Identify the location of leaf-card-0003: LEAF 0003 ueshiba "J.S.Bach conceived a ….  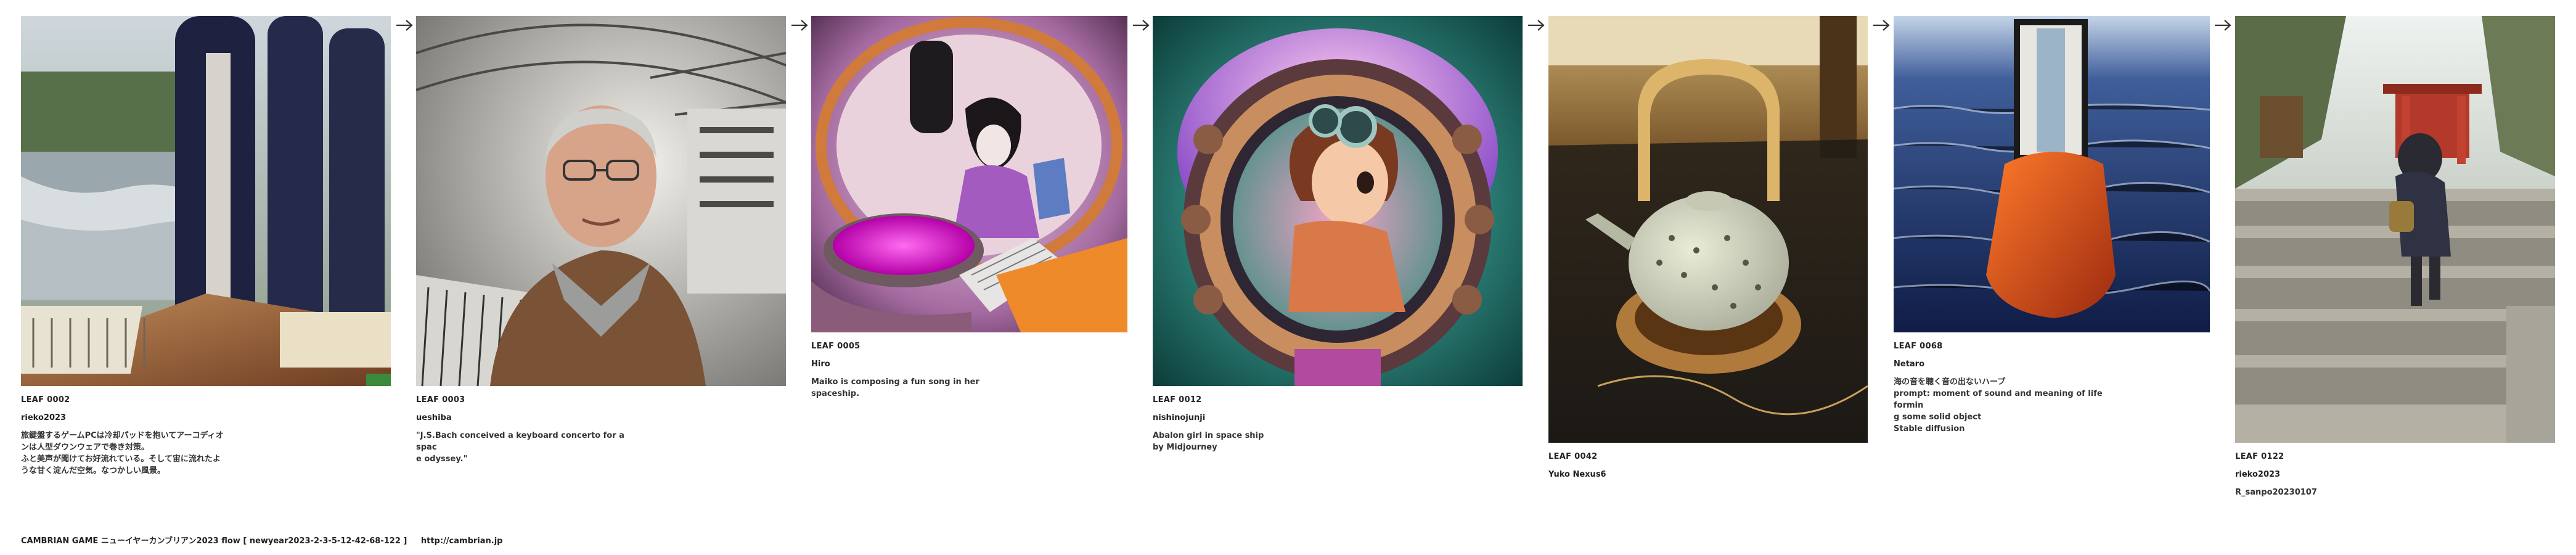
(601, 240).